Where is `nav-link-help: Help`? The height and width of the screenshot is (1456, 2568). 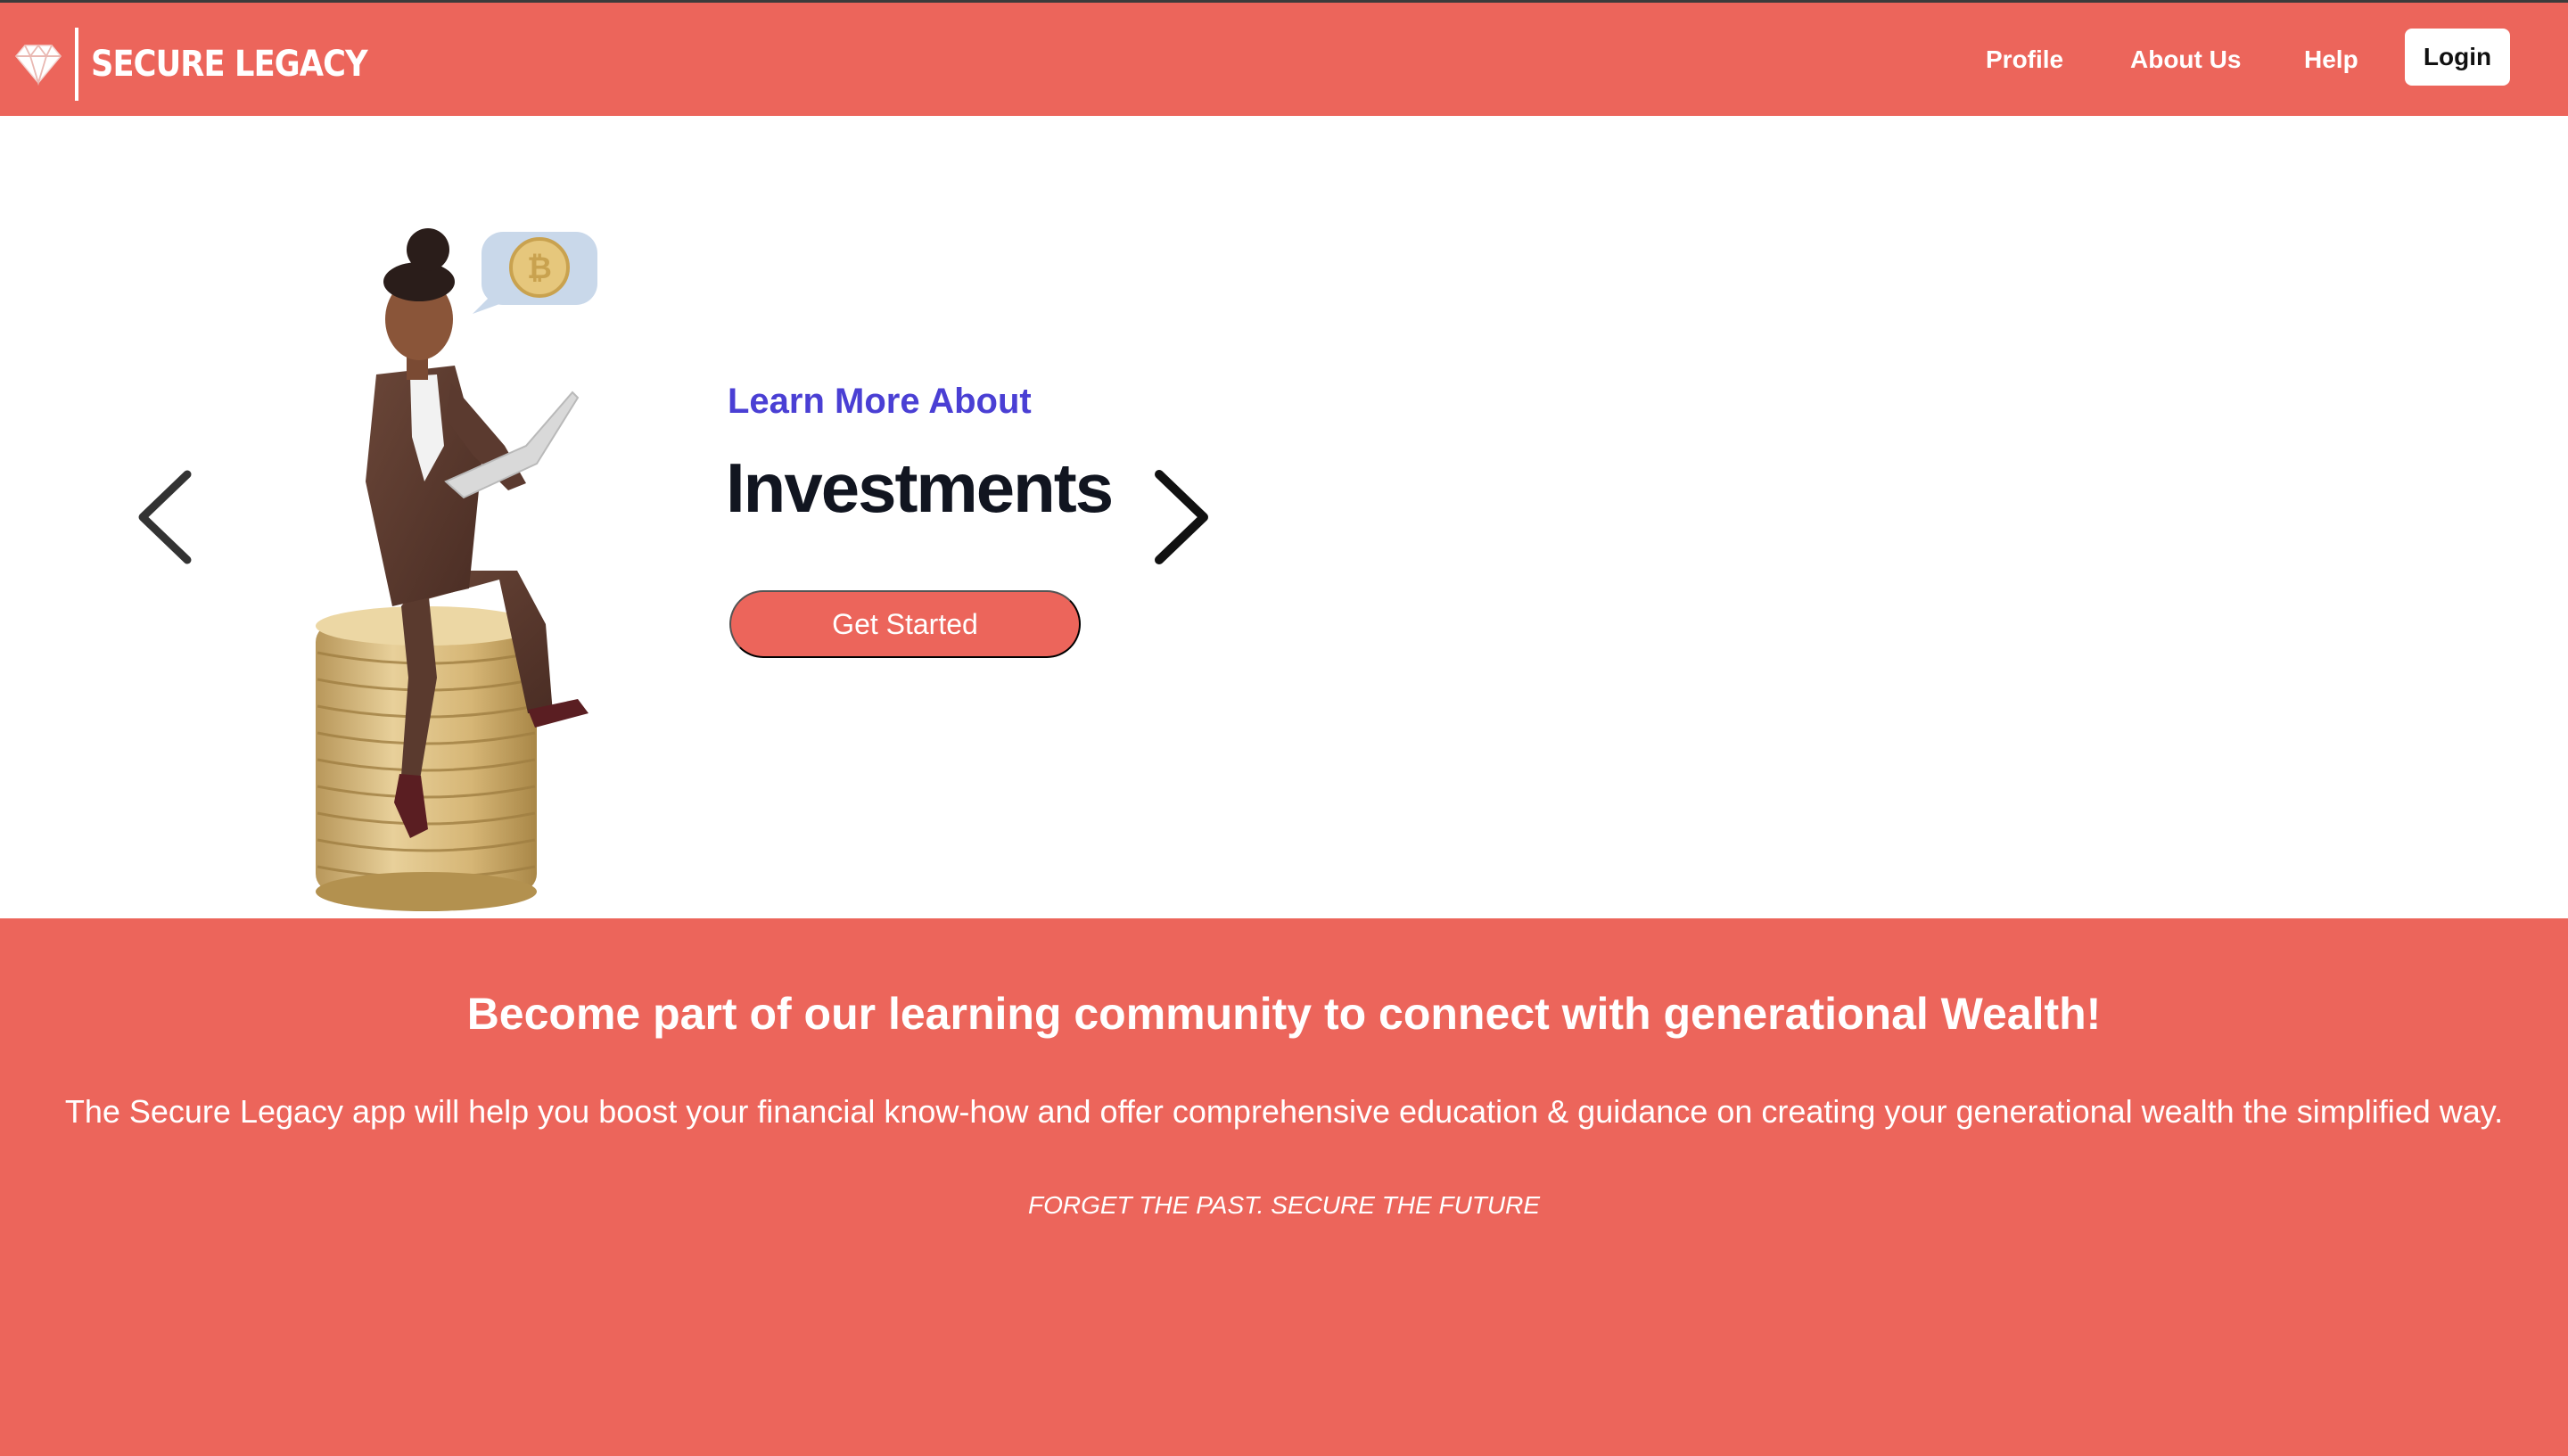 nav-link-help: Help is located at coordinates (2331, 60).